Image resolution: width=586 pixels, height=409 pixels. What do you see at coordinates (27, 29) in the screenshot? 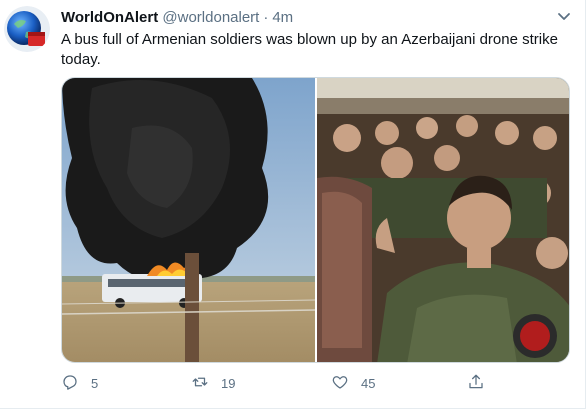
I see `avatar` at bounding box center [27, 29].